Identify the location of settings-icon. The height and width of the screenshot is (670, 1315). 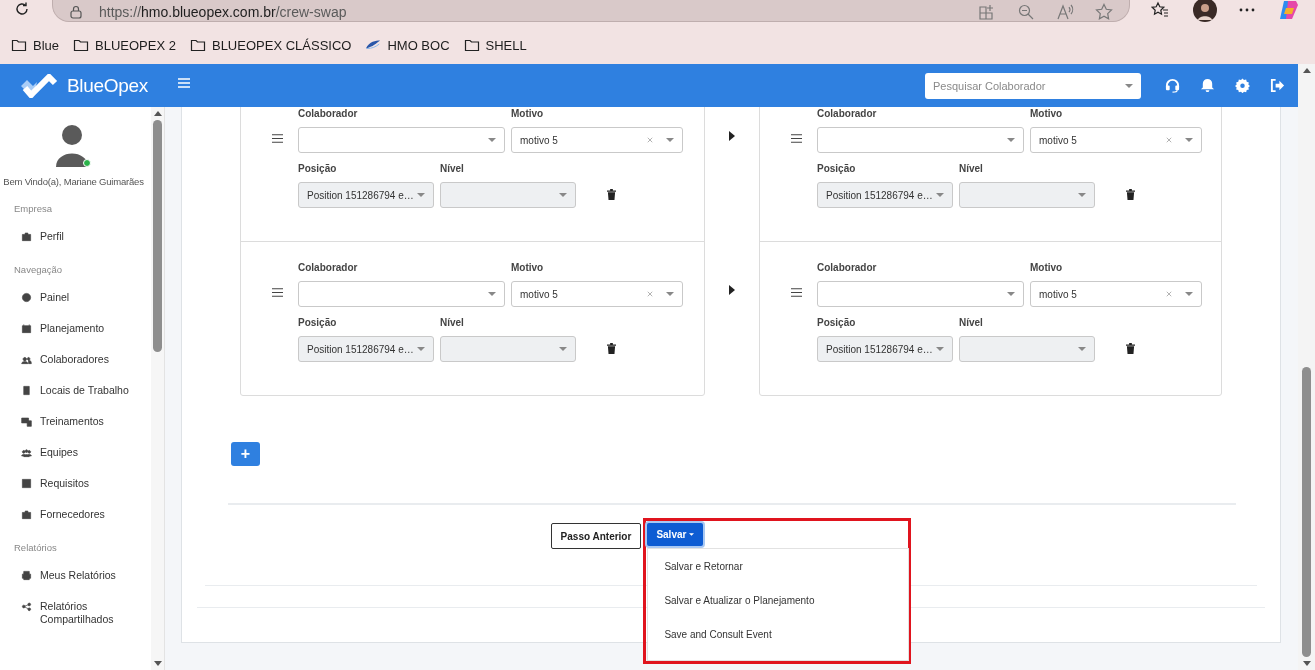
(1242, 85).